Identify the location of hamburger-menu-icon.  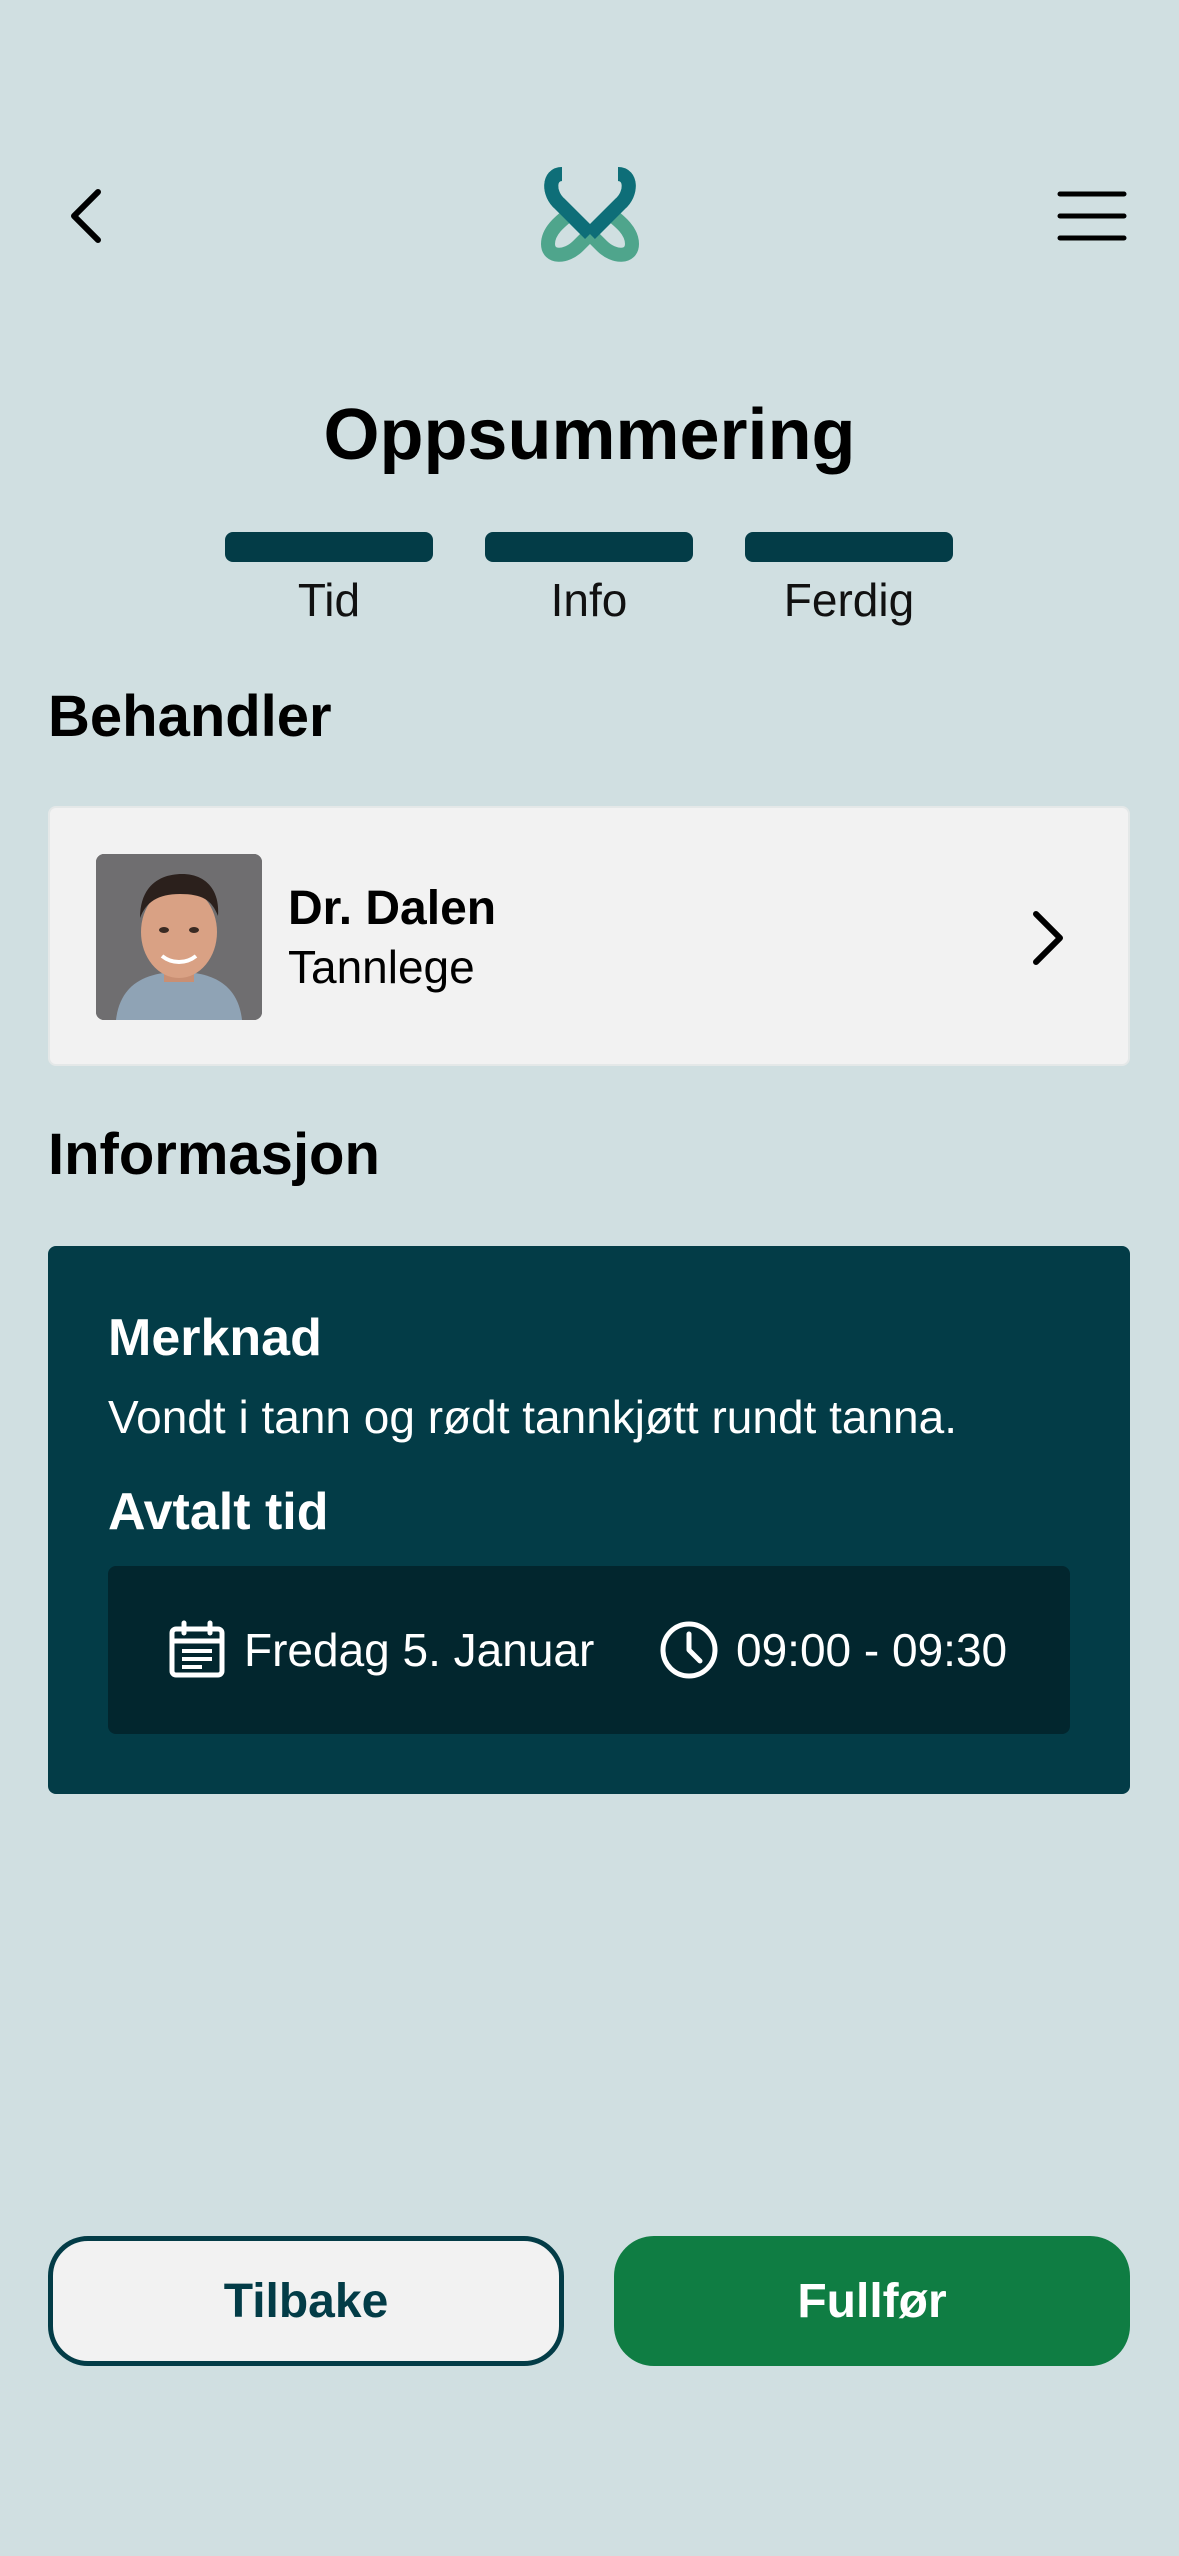
(1092, 216).